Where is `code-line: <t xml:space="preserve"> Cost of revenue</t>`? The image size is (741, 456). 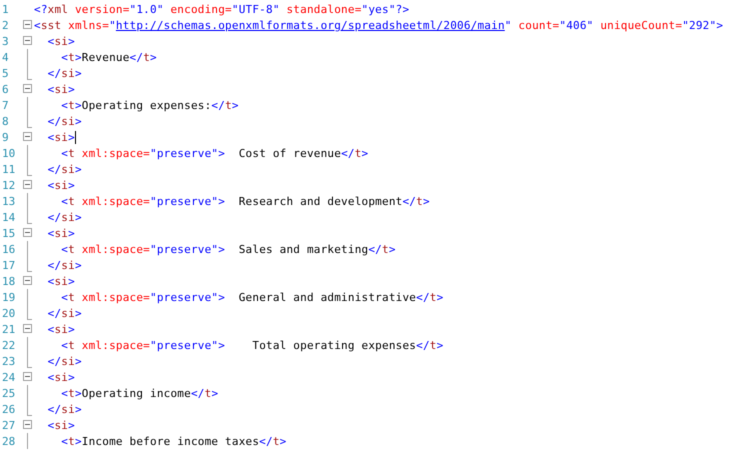
code-line: <t xml:space="preserve"> Cost of revenue</t> is located at coordinates (214, 153).